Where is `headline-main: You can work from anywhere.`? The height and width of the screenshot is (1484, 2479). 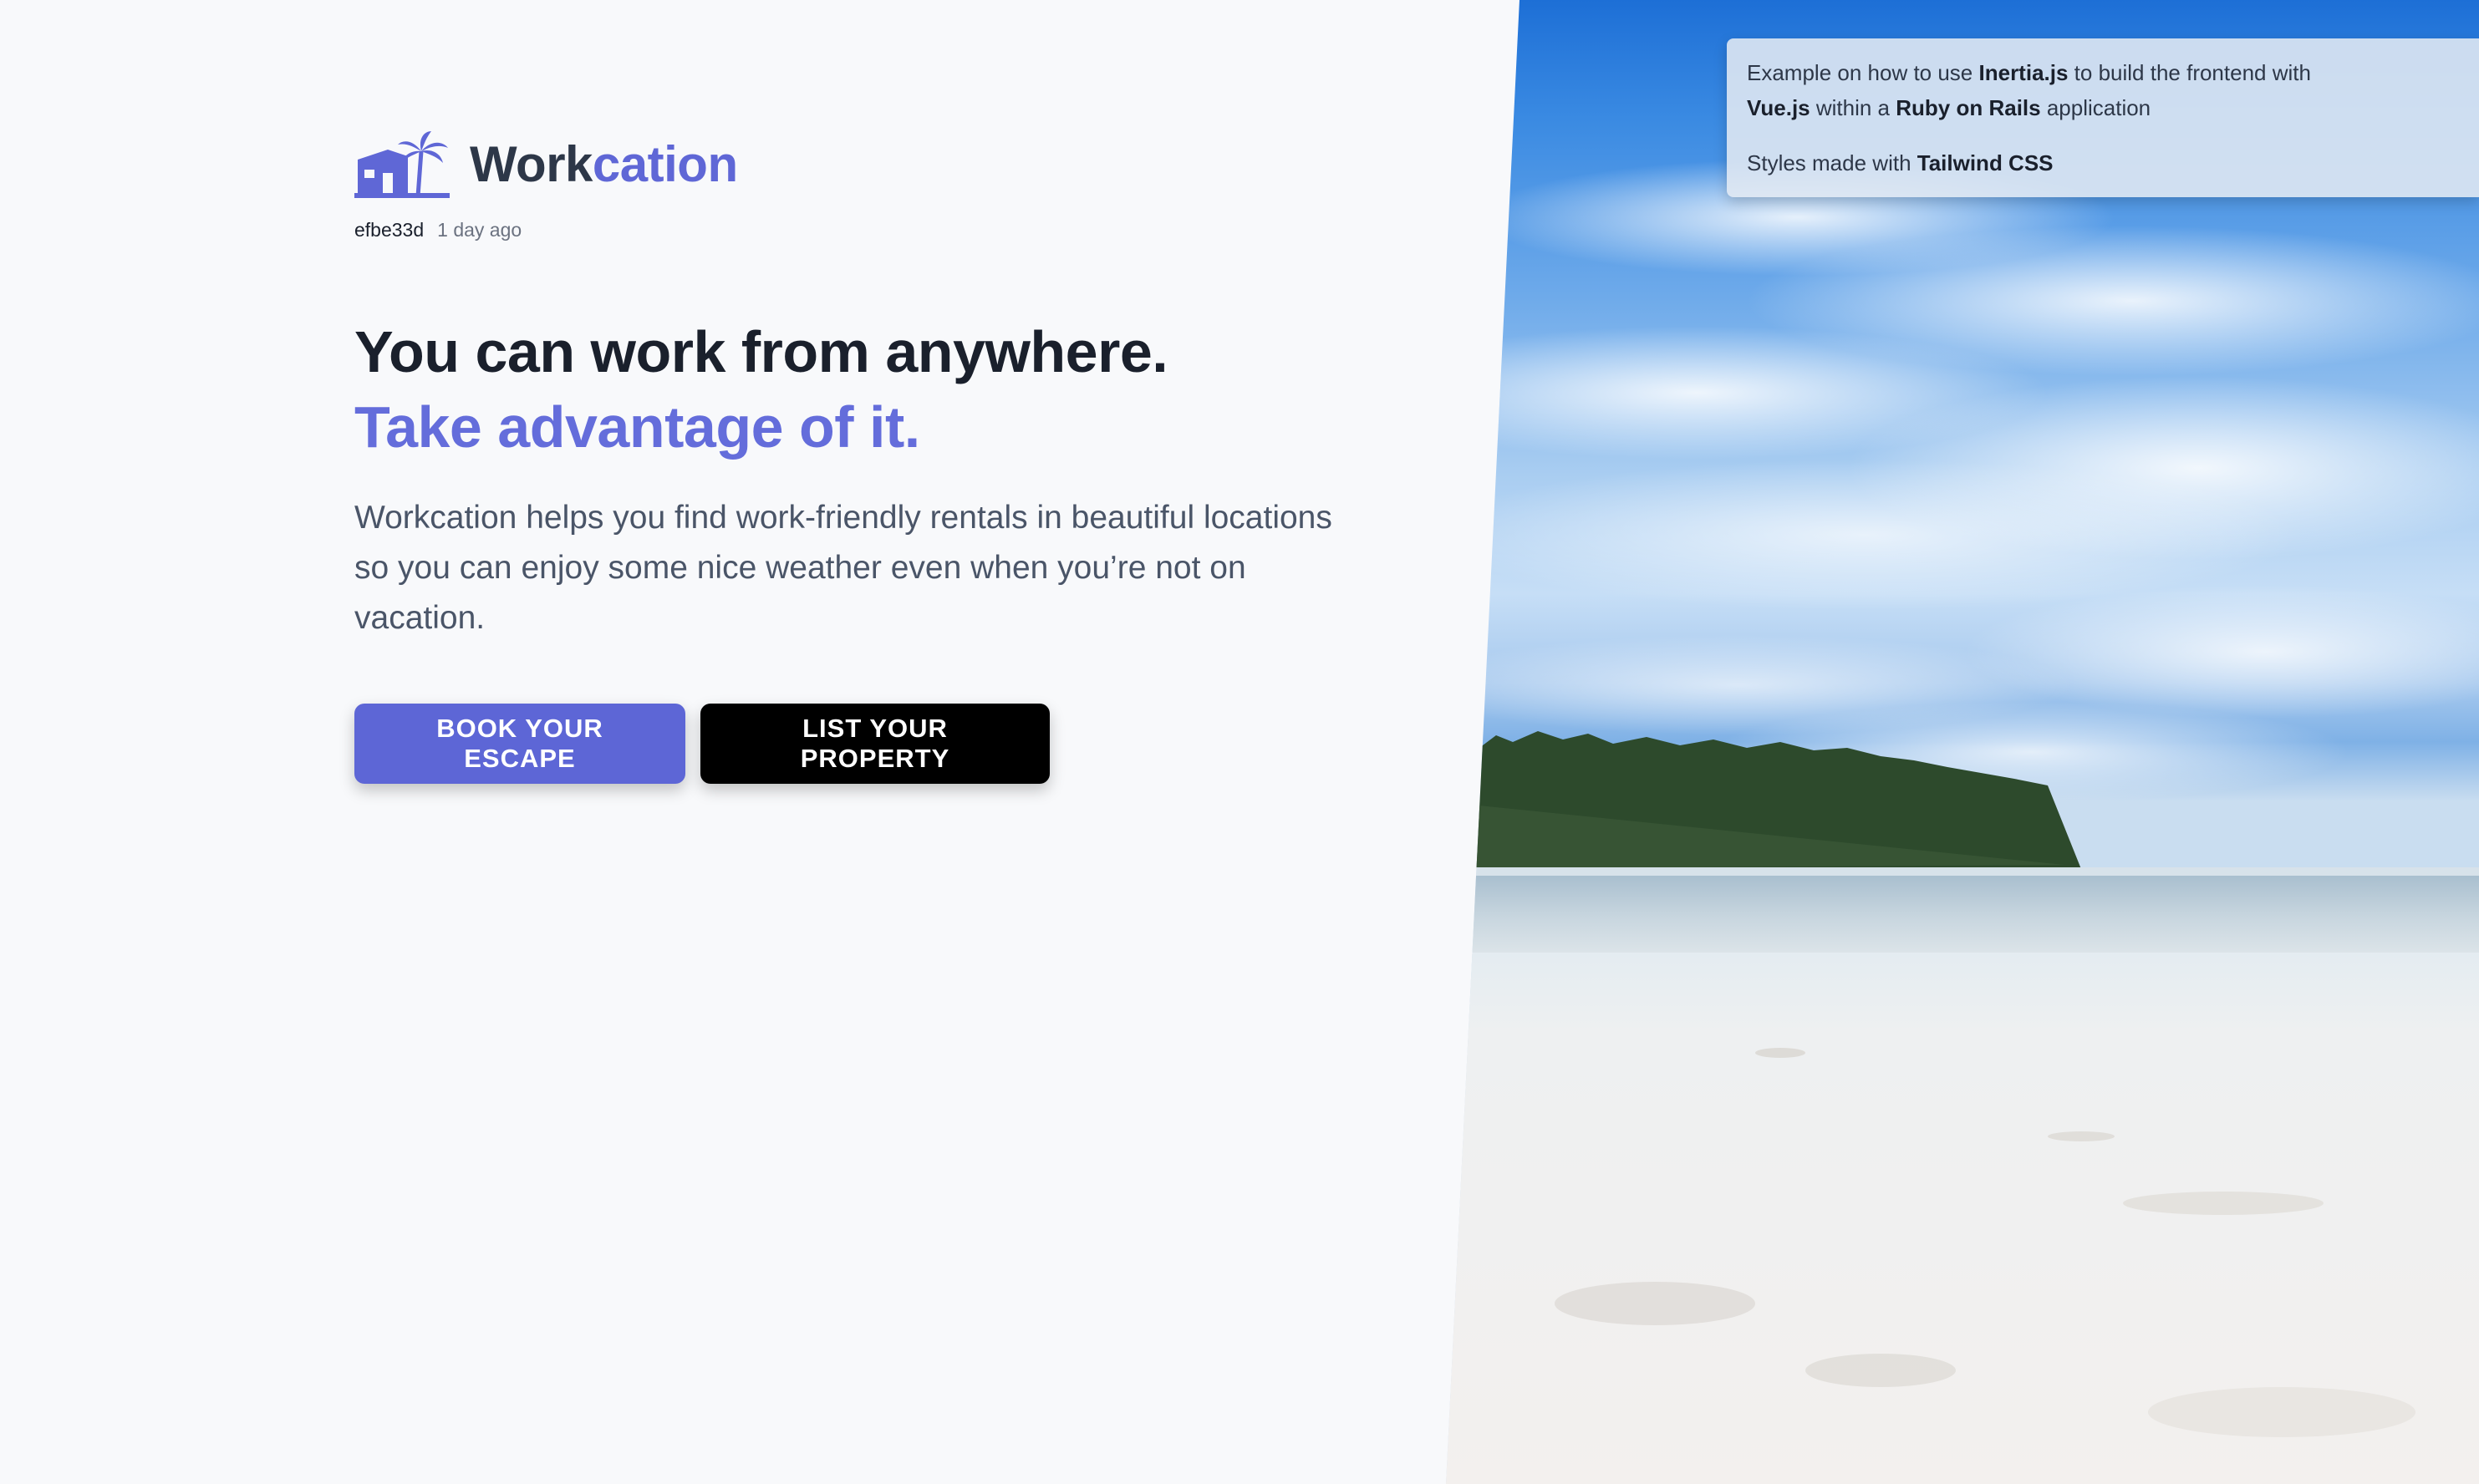 headline-main: You can work from anywhere. is located at coordinates (761, 351).